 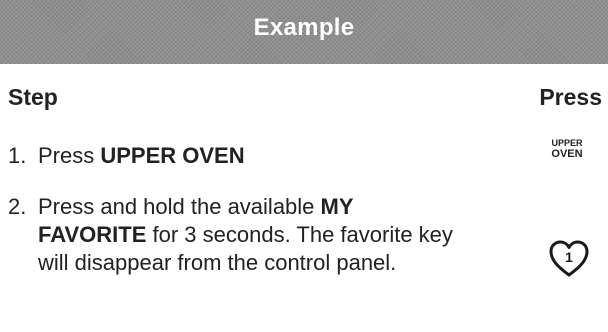 I want to click on upper-oven-key-line2: OVEN, so click(x=567, y=154).